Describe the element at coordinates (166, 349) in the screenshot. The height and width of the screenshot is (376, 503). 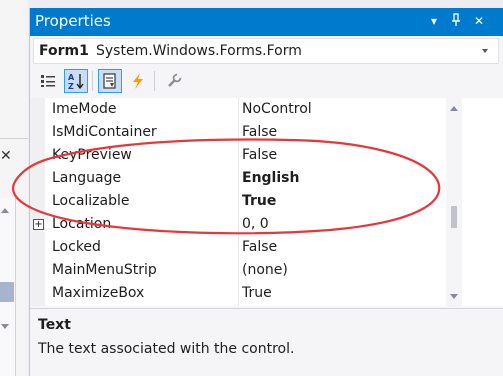
I see `description-text: The text associated with the control.` at that location.